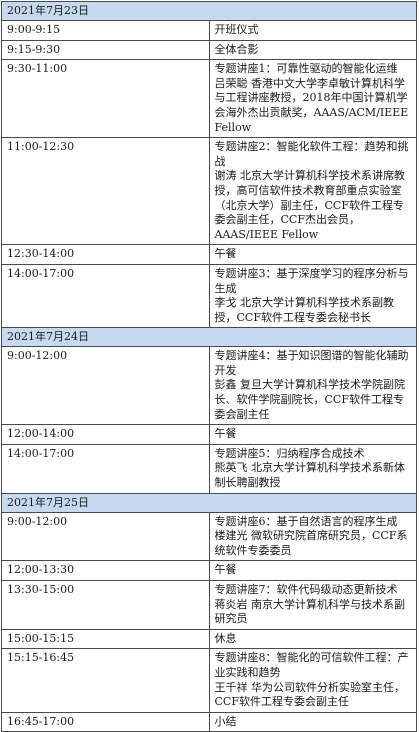  I want to click on session-title: 专题讲座1：可靠性驱动的智能化运维, so click(306, 69).